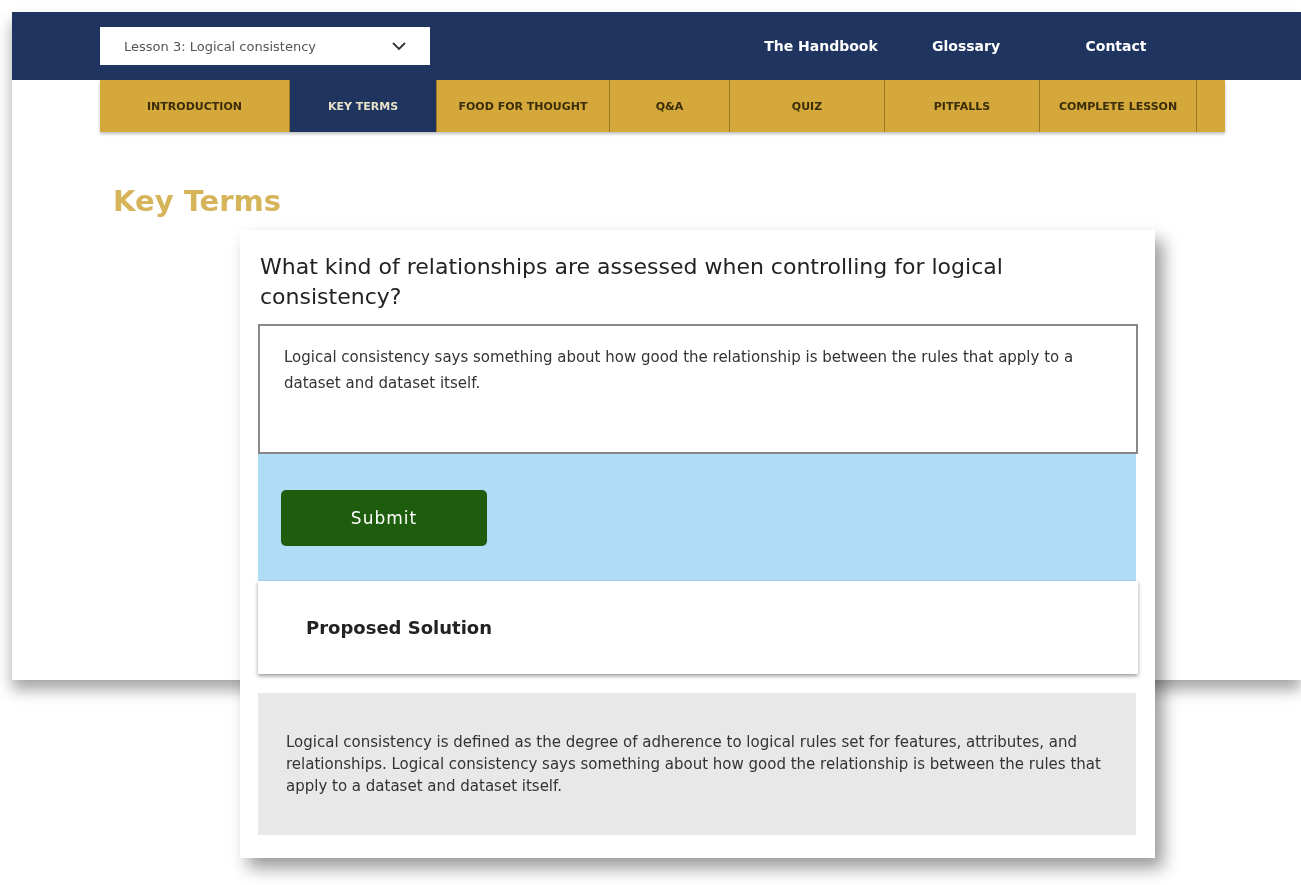 The image size is (1301, 885). What do you see at coordinates (384, 517) in the screenshot?
I see `submit-button: Submit` at bounding box center [384, 517].